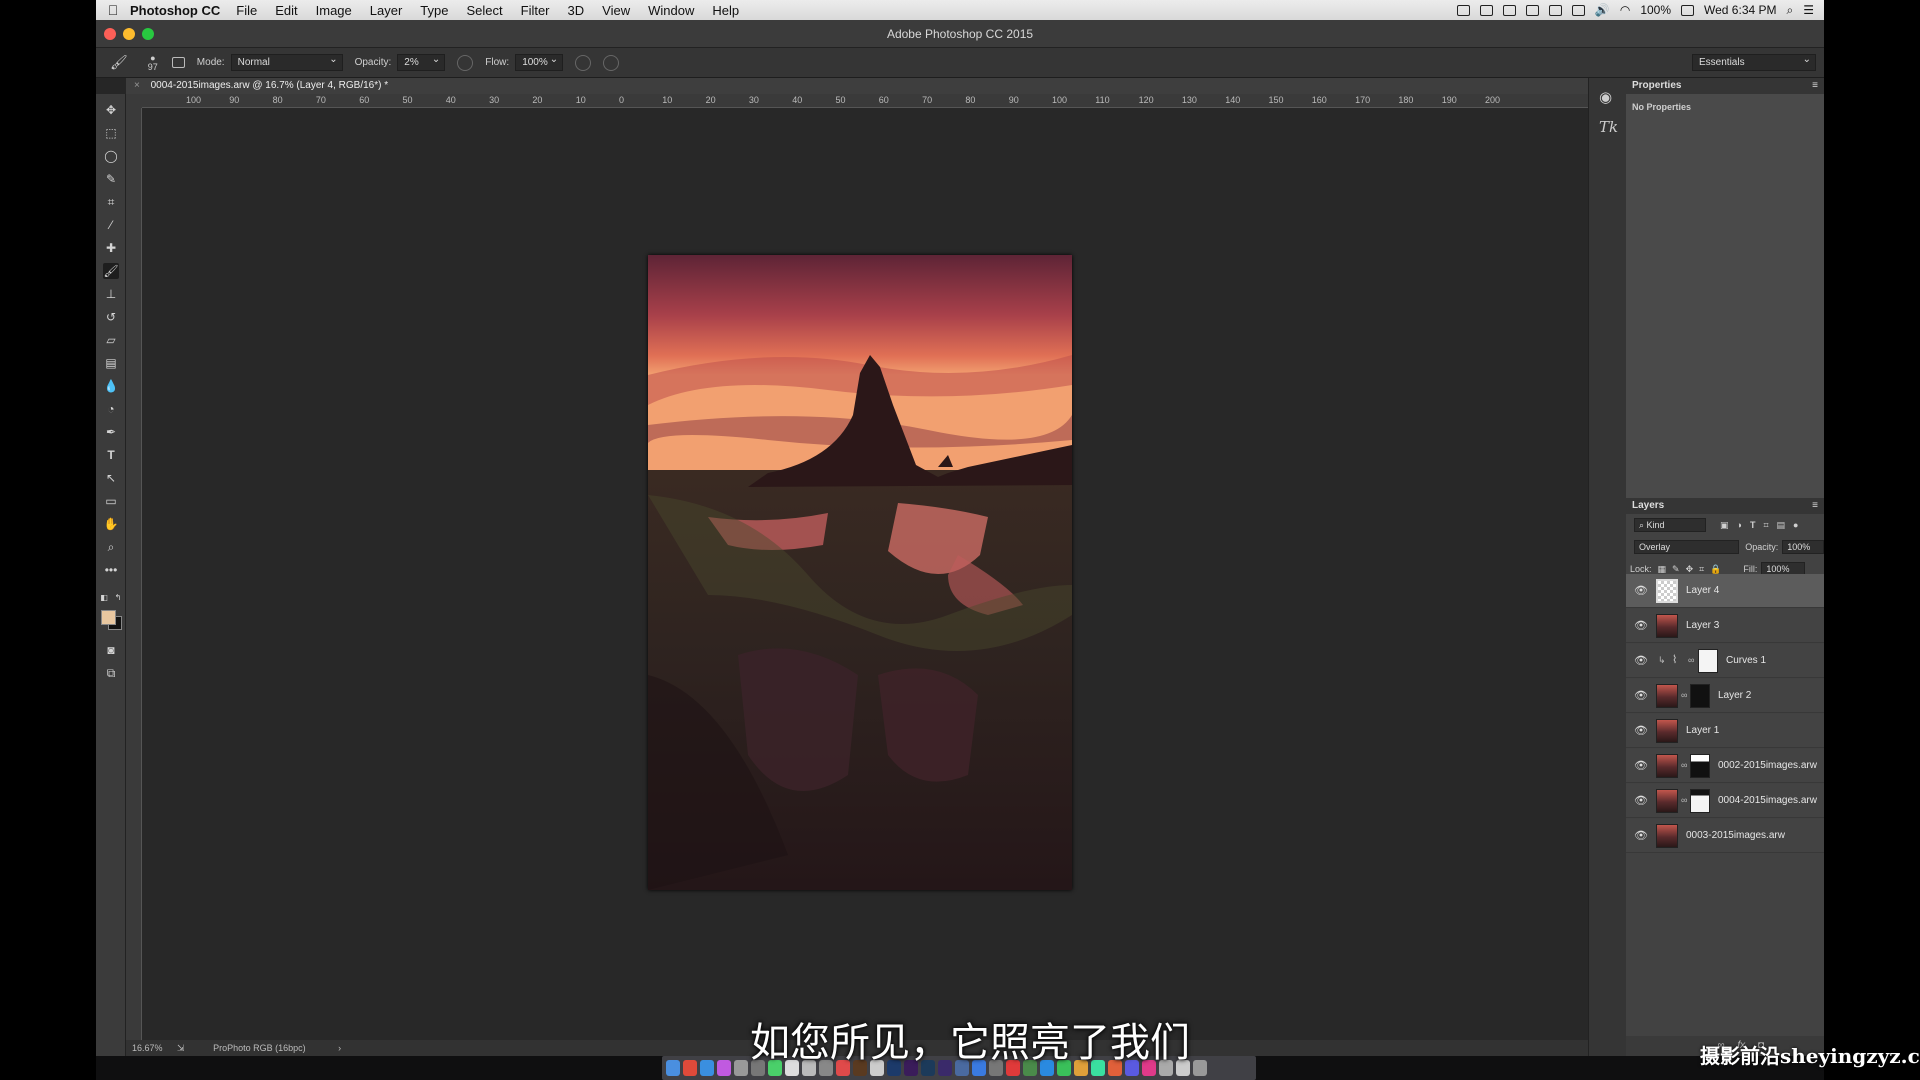  What do you see at coordinates (119, 62) in the screenshot?
I see `brush-tool-preset-icon: 🖌` at bounding box center [119, 62].